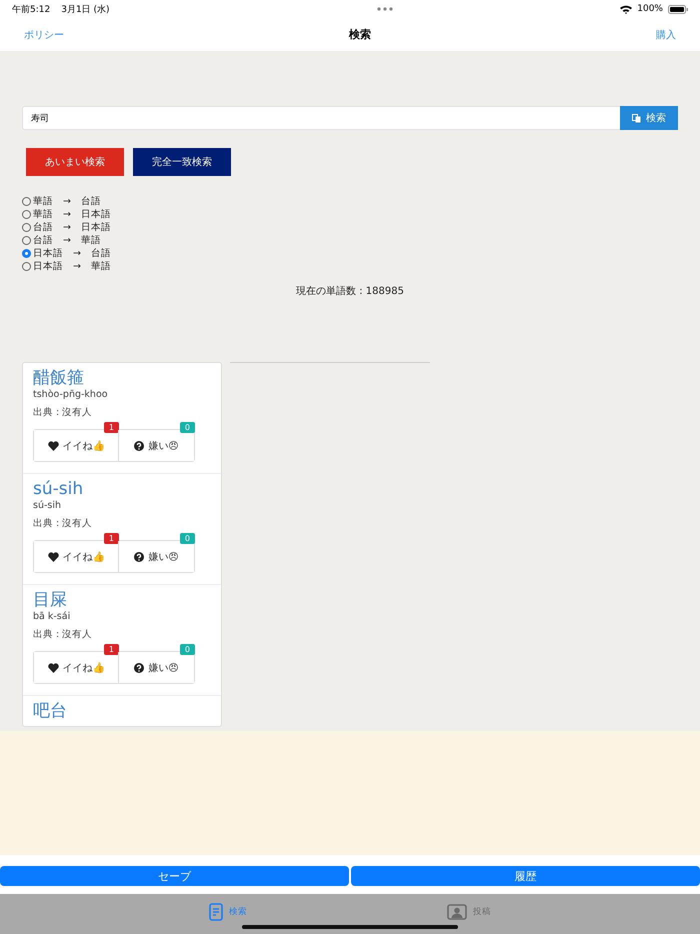 The height and width of the screenshot is (934, 700). Describe the element at coordinates (122, 489) in the screenshot. I see `entry-word: sú-sih` at that location.